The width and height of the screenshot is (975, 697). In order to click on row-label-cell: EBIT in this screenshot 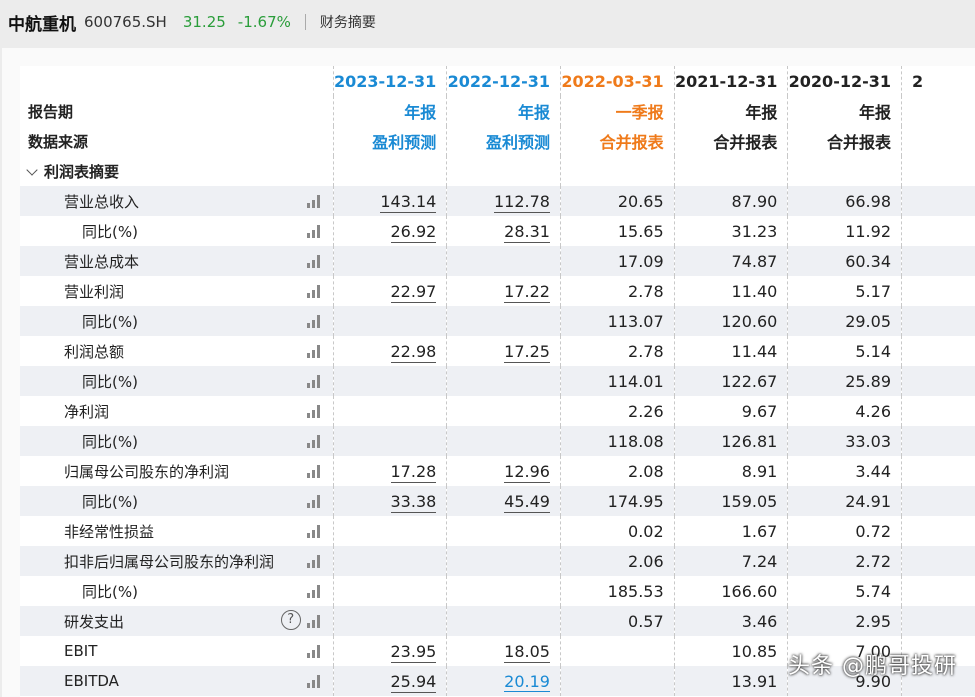, I will do `click(176, 651)`.